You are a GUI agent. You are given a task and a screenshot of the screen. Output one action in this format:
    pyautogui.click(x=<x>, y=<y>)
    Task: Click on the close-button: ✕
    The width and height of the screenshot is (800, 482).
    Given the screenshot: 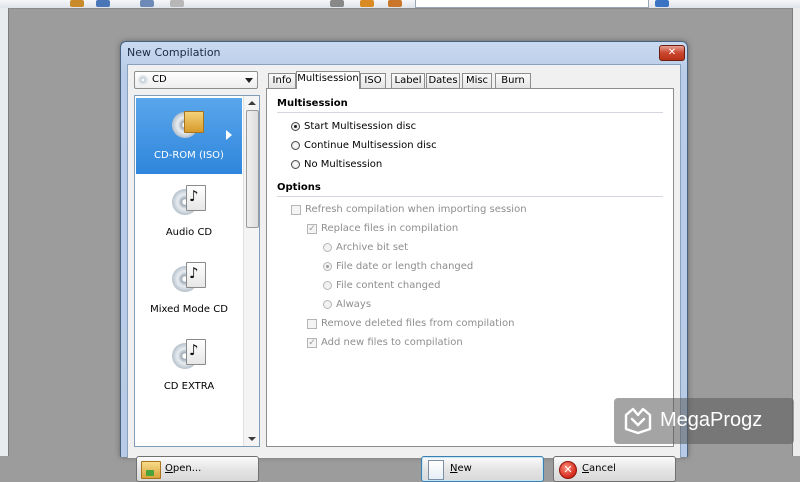 What is the action you would take?
    pyautogui.click(x=672, y=53)
    